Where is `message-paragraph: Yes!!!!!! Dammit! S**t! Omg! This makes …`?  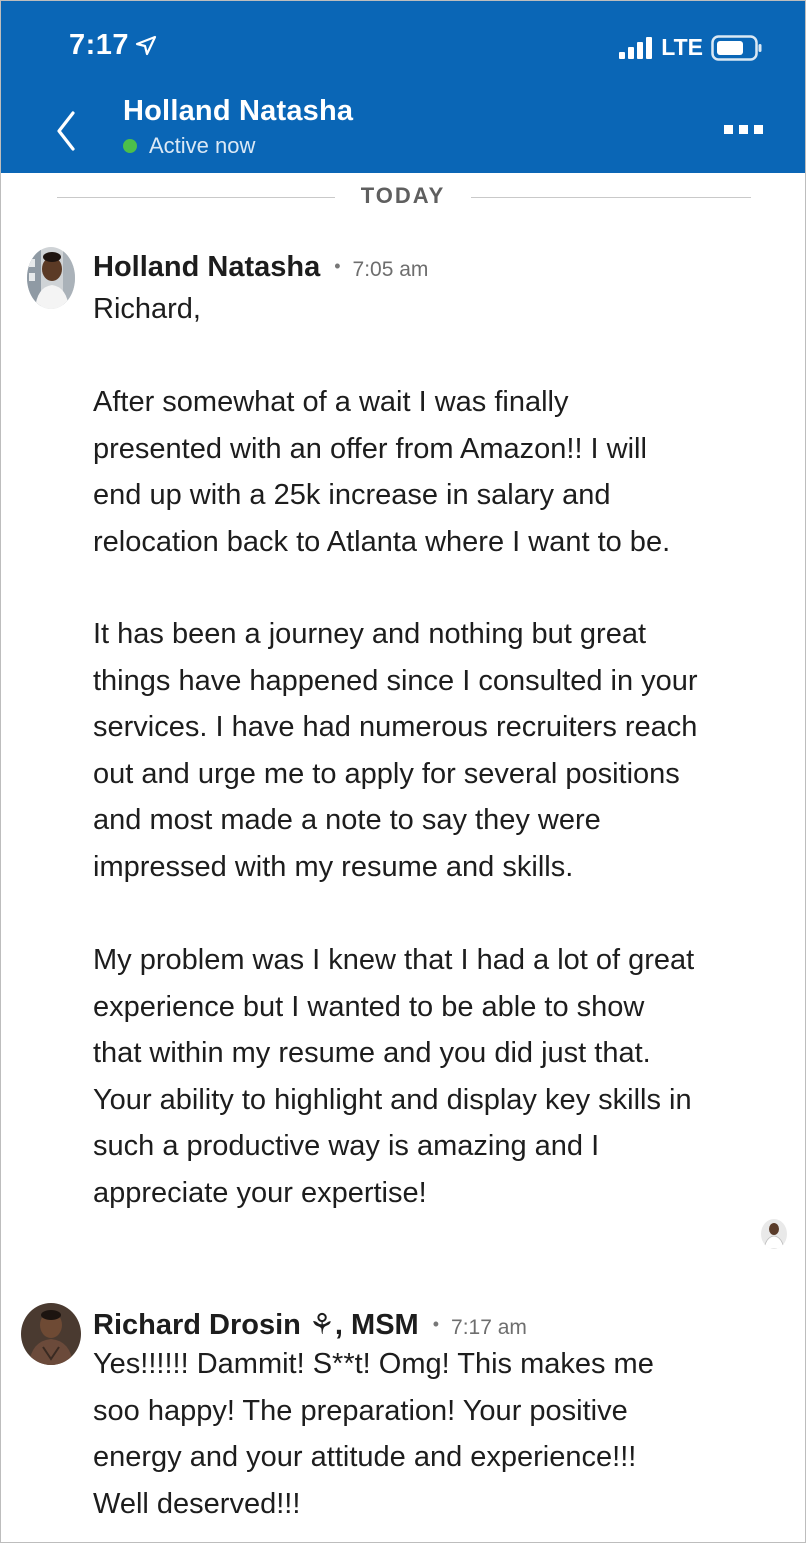 message-paragraph: Yes!!!!!! Dammit! S**t! Omg! This makes … is located at coordinates (373, 1434).